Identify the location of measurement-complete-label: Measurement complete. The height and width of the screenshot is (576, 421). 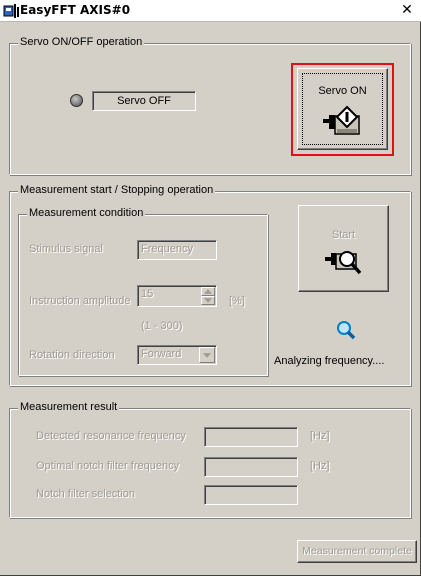
(357, 551).